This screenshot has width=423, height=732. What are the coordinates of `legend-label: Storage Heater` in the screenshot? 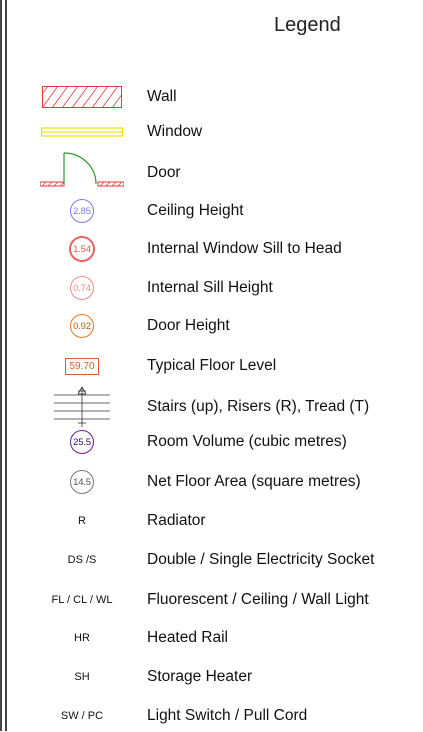 It's located at (200, 676).